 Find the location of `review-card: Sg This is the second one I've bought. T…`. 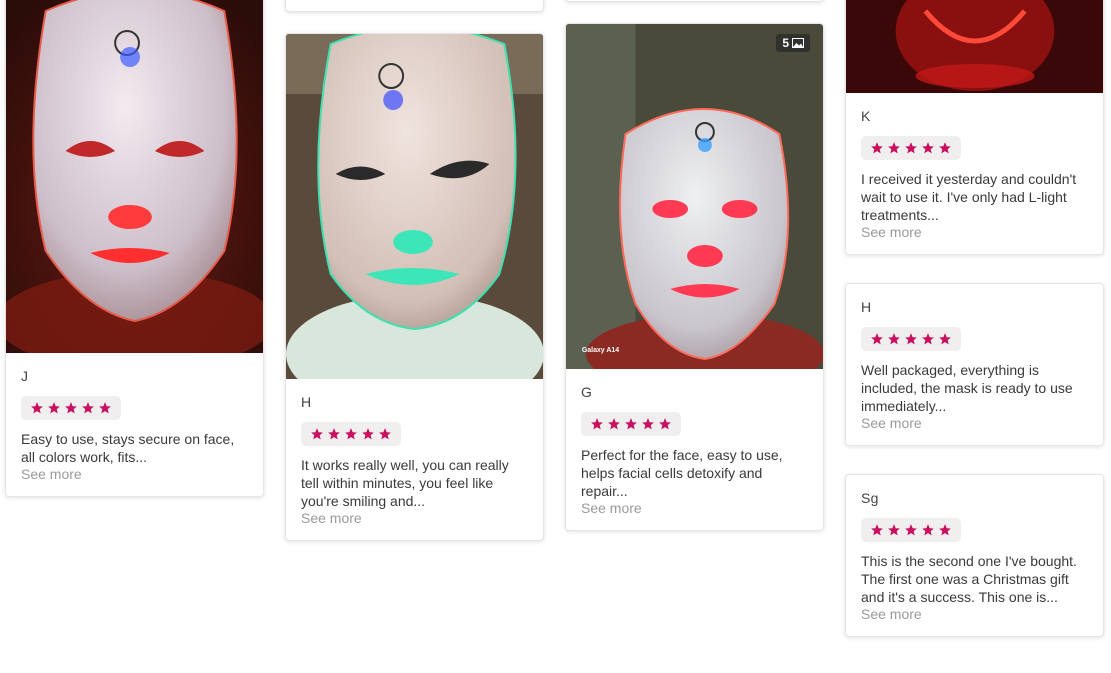

review-card: Sg This is the second one I've bought. T… is located at coordinates (974, 555).